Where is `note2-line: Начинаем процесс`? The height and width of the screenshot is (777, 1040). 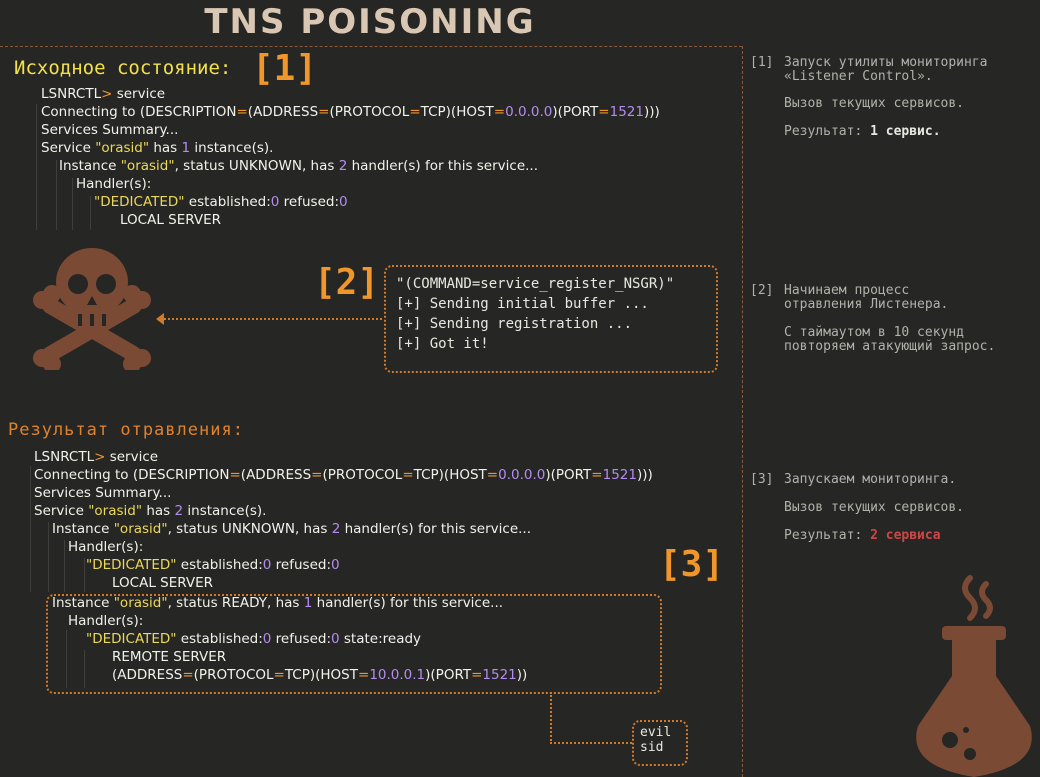 note2-line: Начинаем процесс is located at coordinates (847, 290).